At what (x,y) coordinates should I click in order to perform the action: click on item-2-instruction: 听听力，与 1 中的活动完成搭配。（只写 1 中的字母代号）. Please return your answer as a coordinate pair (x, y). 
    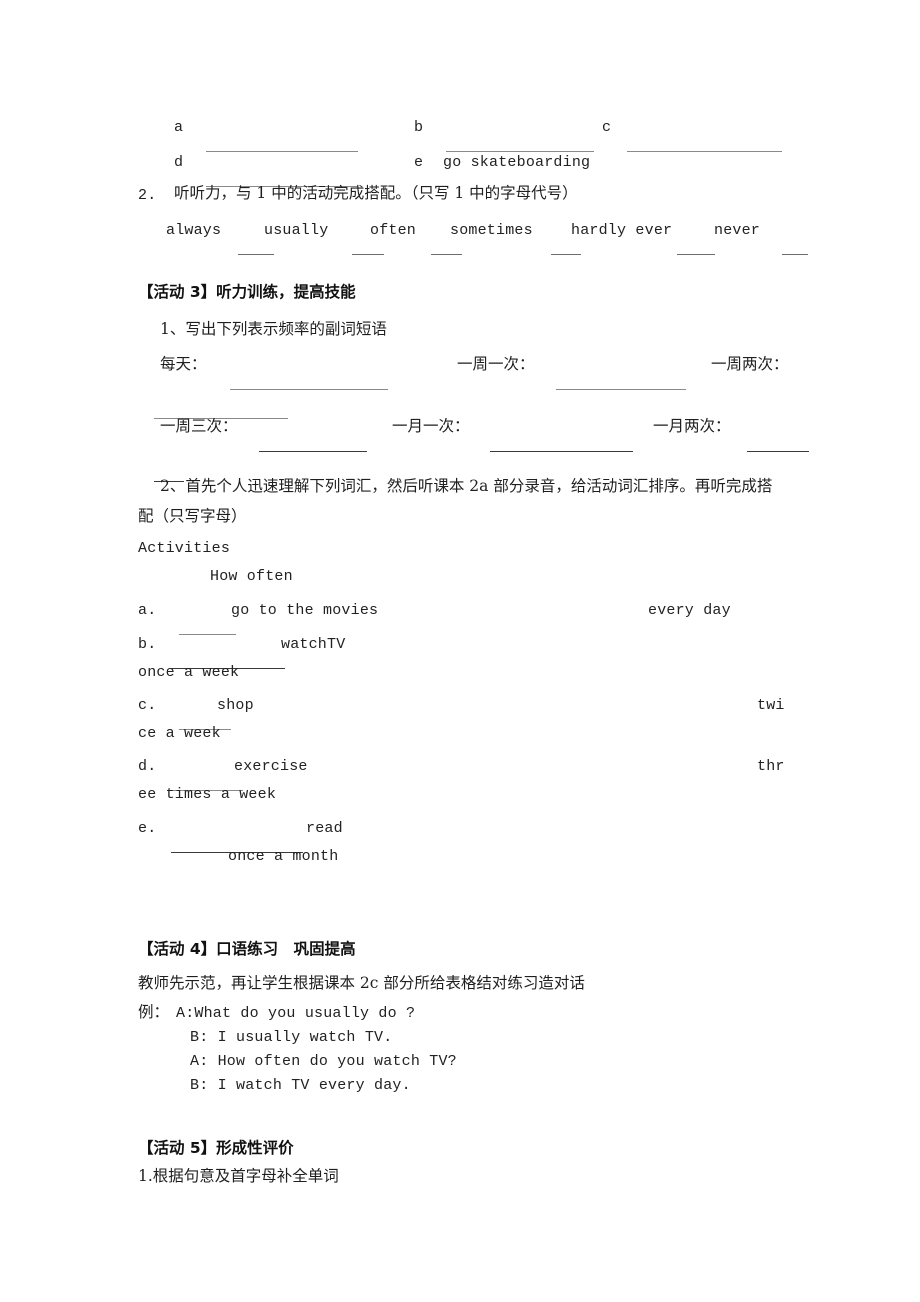
    Looking at the image, I should click on (376, 193).